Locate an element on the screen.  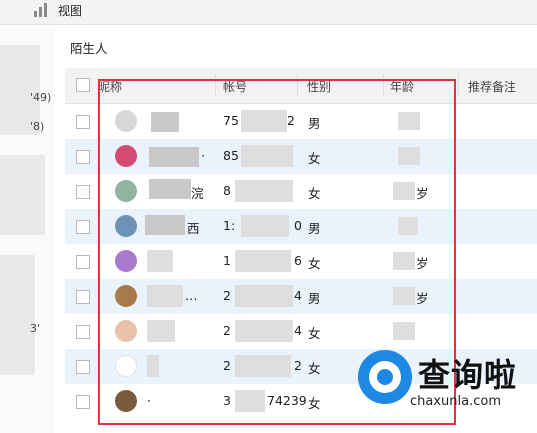
watermark: 查询啦 chaxunla.com is located at coordinates (447, 385).